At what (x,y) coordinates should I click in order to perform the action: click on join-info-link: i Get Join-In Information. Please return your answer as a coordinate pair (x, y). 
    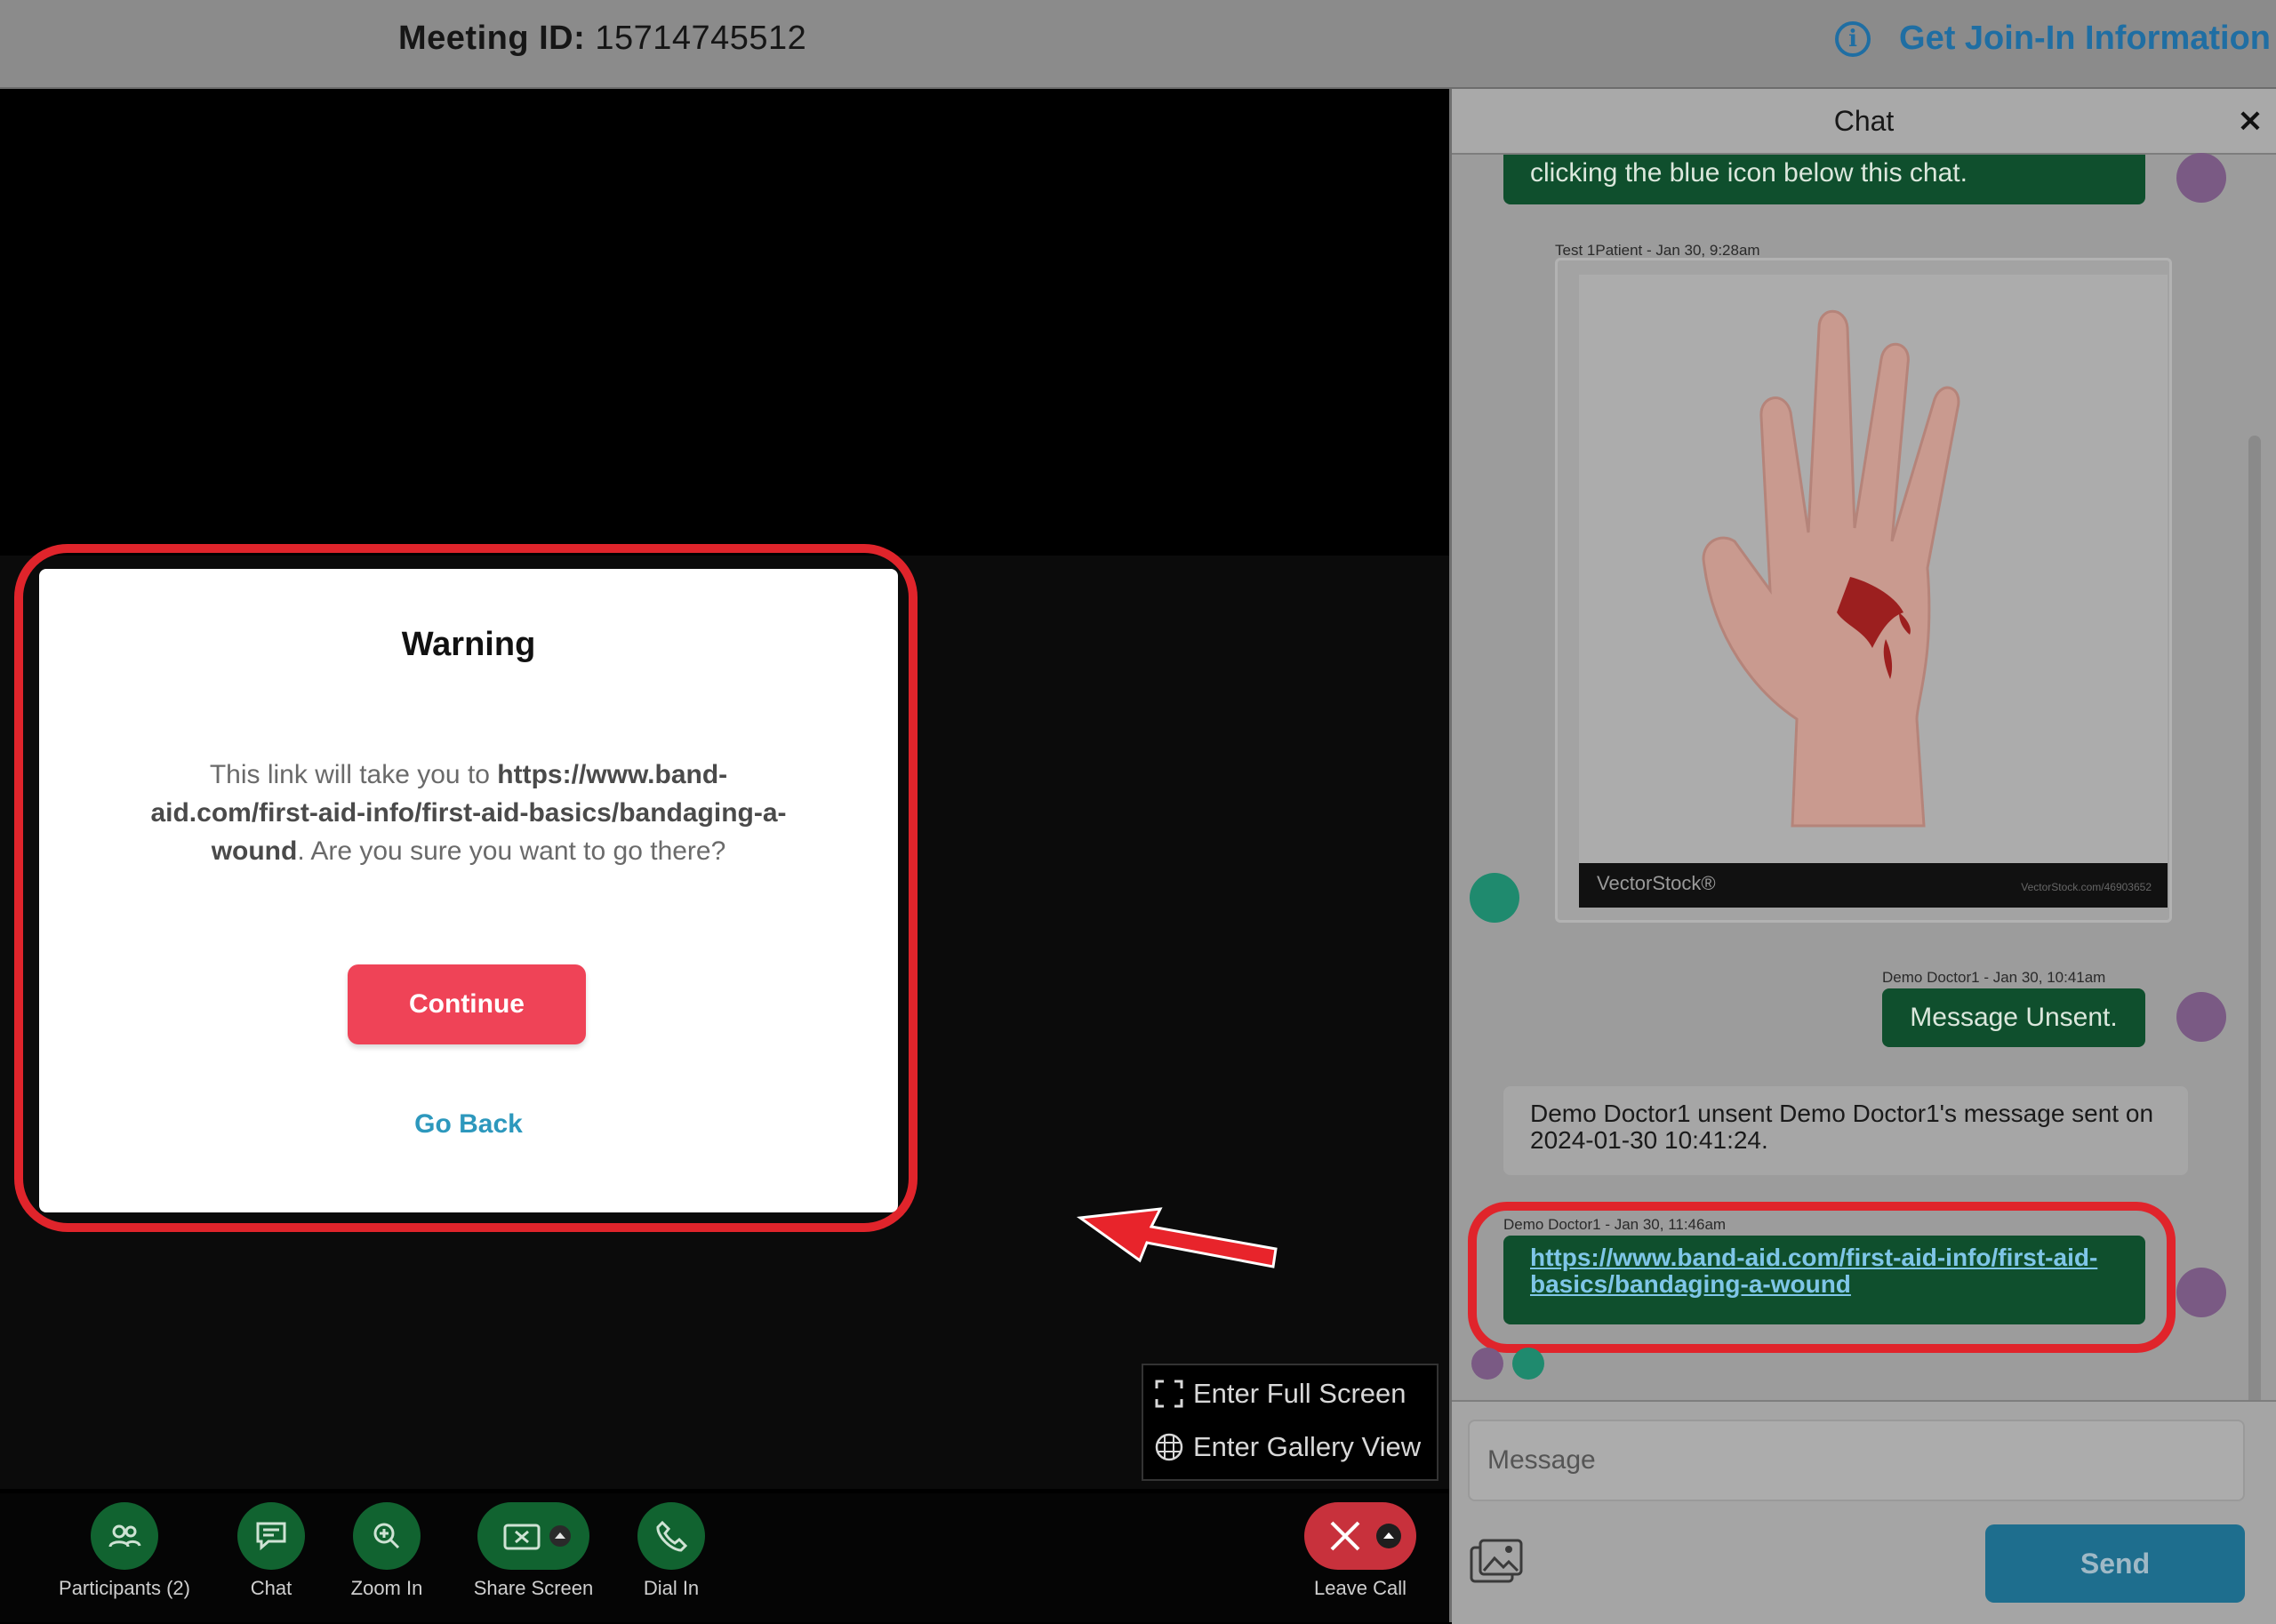
    Looking at the image, I should click on (2053, 39).